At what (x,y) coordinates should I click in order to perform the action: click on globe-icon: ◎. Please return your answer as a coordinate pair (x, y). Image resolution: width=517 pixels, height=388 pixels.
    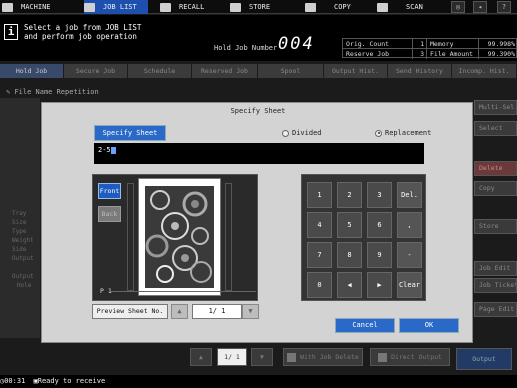
    Looking at the image, I should click on (458, 7).